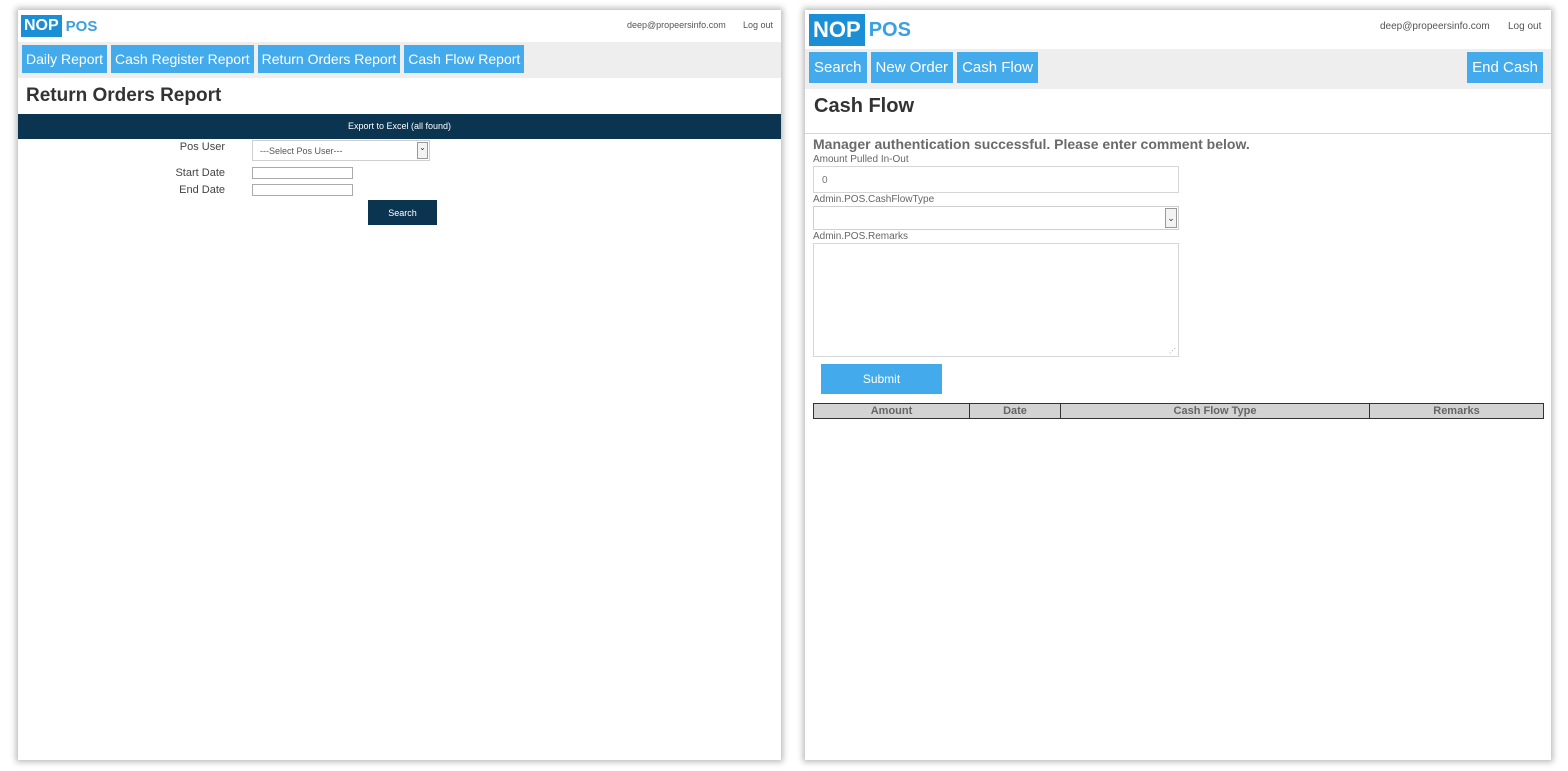 The height and width of the screenshot is (771, 1568). Describe the element at coordinates (182, 59) in the screenshot. I see `nav-cash-register-report: Cash Register Report` at that location.